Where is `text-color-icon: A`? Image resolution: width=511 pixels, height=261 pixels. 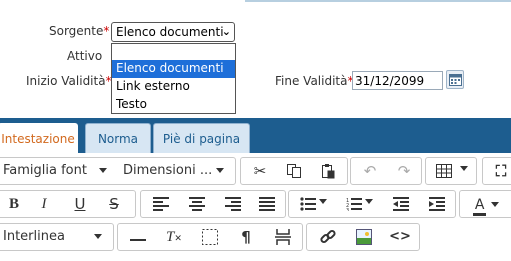 text-color-icon: A is located at coordinates (486, 204).